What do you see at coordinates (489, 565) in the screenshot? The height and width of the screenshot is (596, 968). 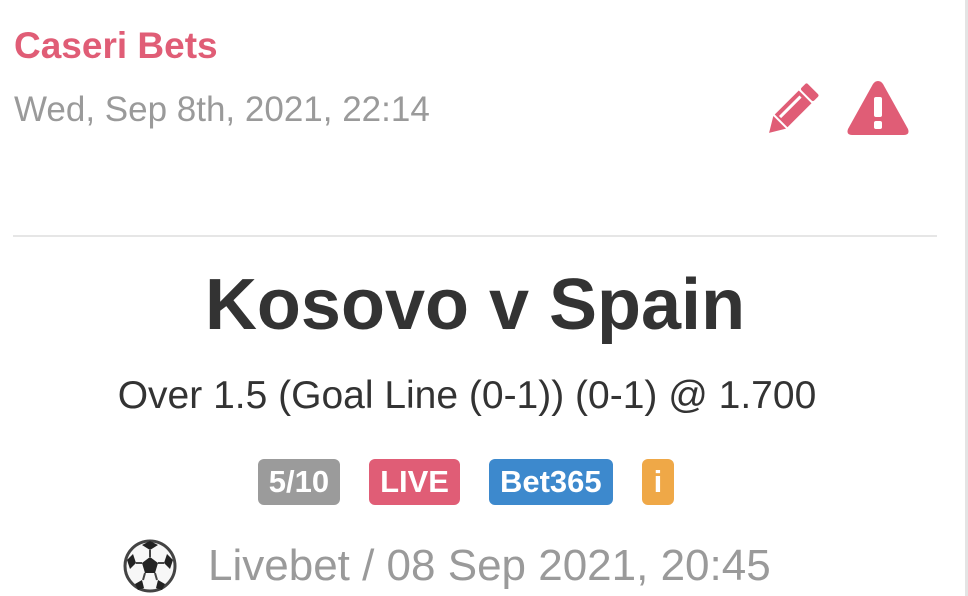 I see `bet-type-and-date: Livebet / 08 Sep 2021, 20:45` at bounding box center [489, 565].